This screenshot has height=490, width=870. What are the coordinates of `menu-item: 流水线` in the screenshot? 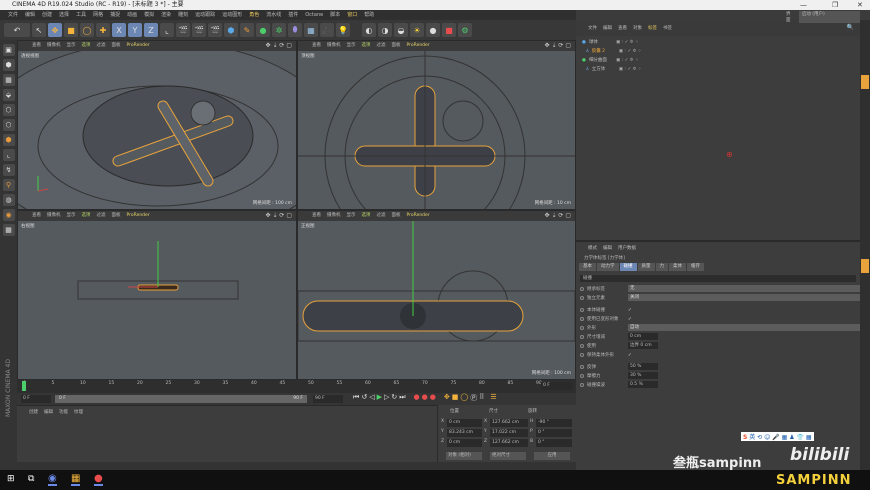 It's located at (273, 15).